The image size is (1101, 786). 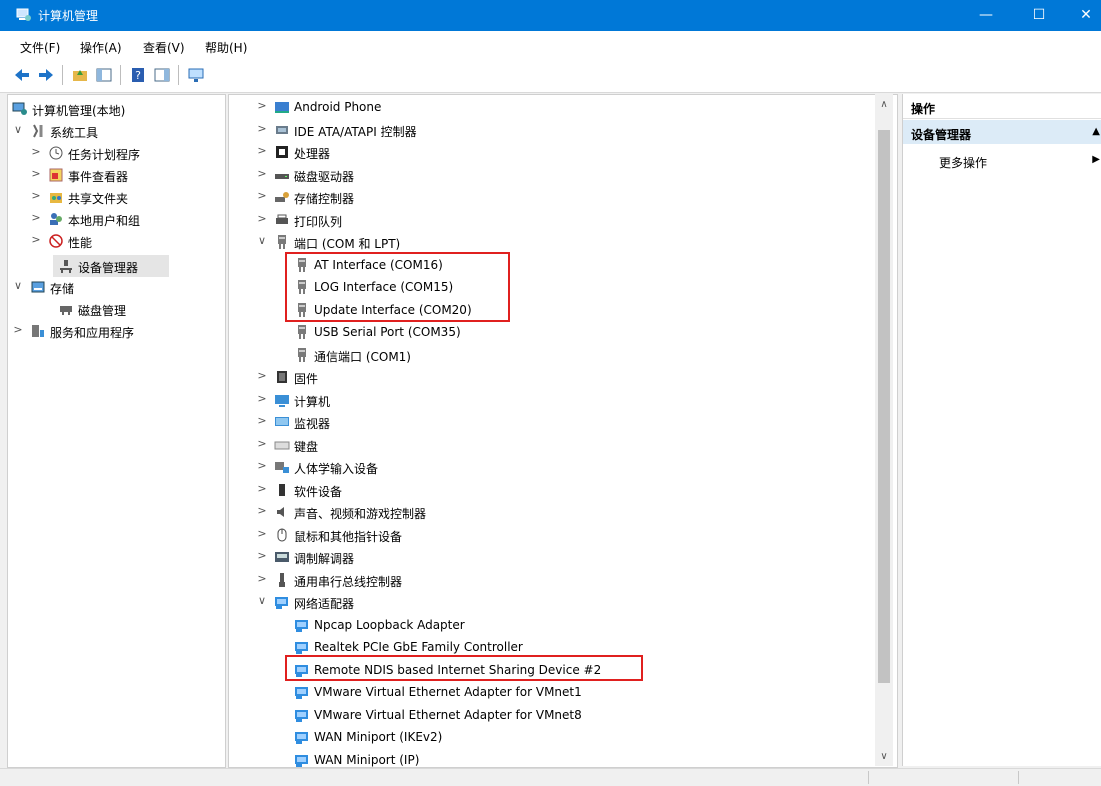 What do you see at coordinates (551, 107) in the screenshot?
I see `device-tree-item-android-phone: > Android Phone` at bounding box center [551, 107].